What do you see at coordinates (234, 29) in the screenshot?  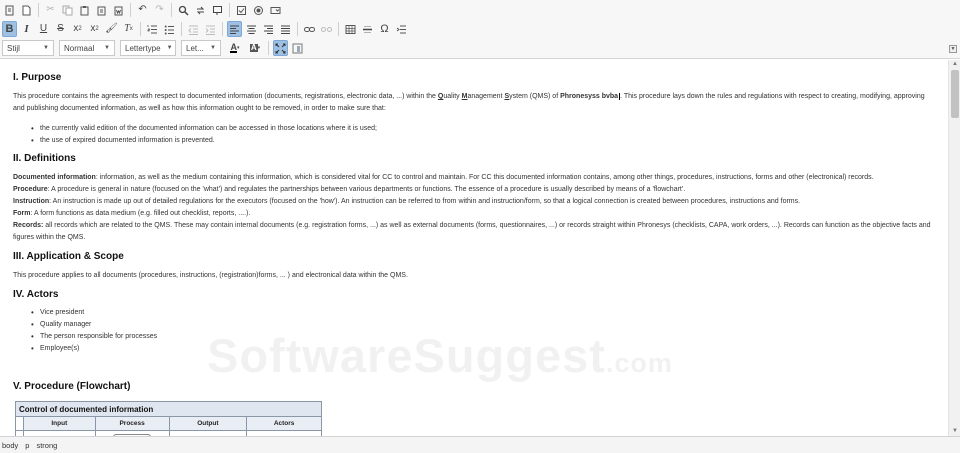 I see `align-left-icon` at bounding box center [234, 29].